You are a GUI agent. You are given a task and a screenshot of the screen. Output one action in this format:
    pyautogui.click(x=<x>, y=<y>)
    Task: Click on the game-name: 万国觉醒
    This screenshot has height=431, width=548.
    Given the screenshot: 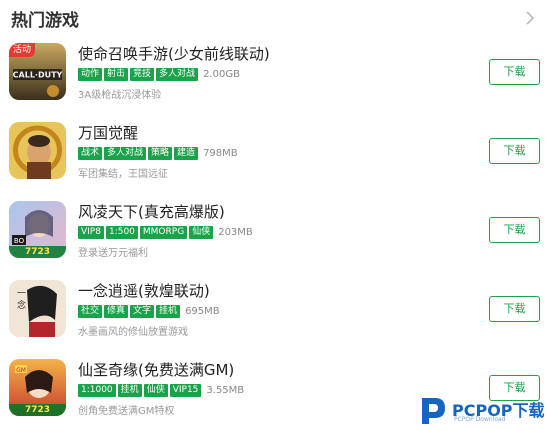 What is the action you would take?
    pyautogui.click(x=108, y=132)
    